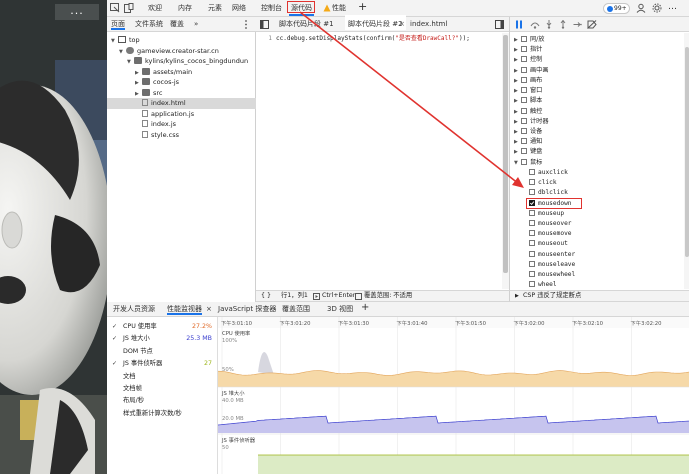 The height and width of the screenshot is (474, 689). Describe the element at coordinates (597, 173) in the screenshot. I see `breakpoint-item: auxclick` at that location.